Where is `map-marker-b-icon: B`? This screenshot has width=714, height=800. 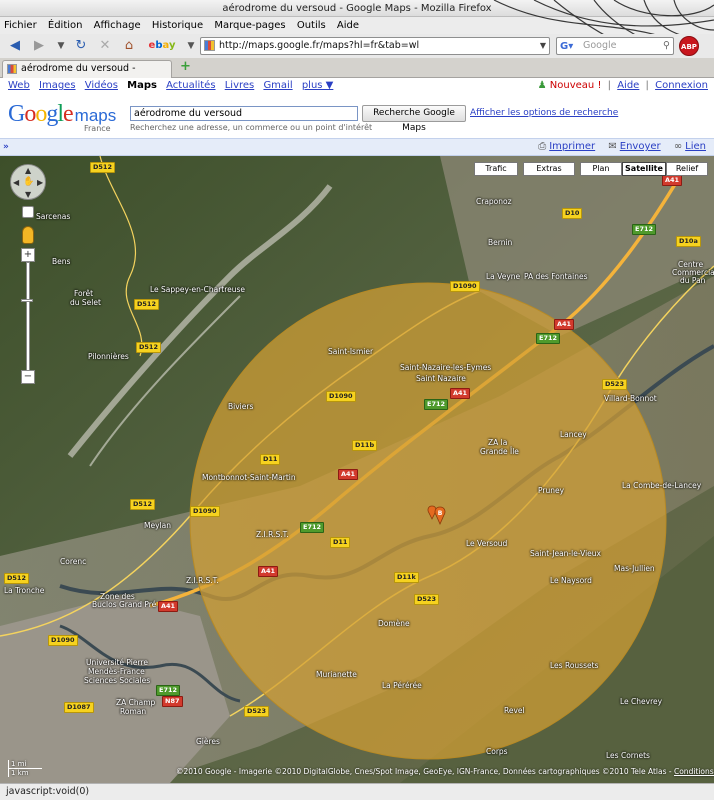
map-marker-b-icon: B is located at coordinates (438, 516).